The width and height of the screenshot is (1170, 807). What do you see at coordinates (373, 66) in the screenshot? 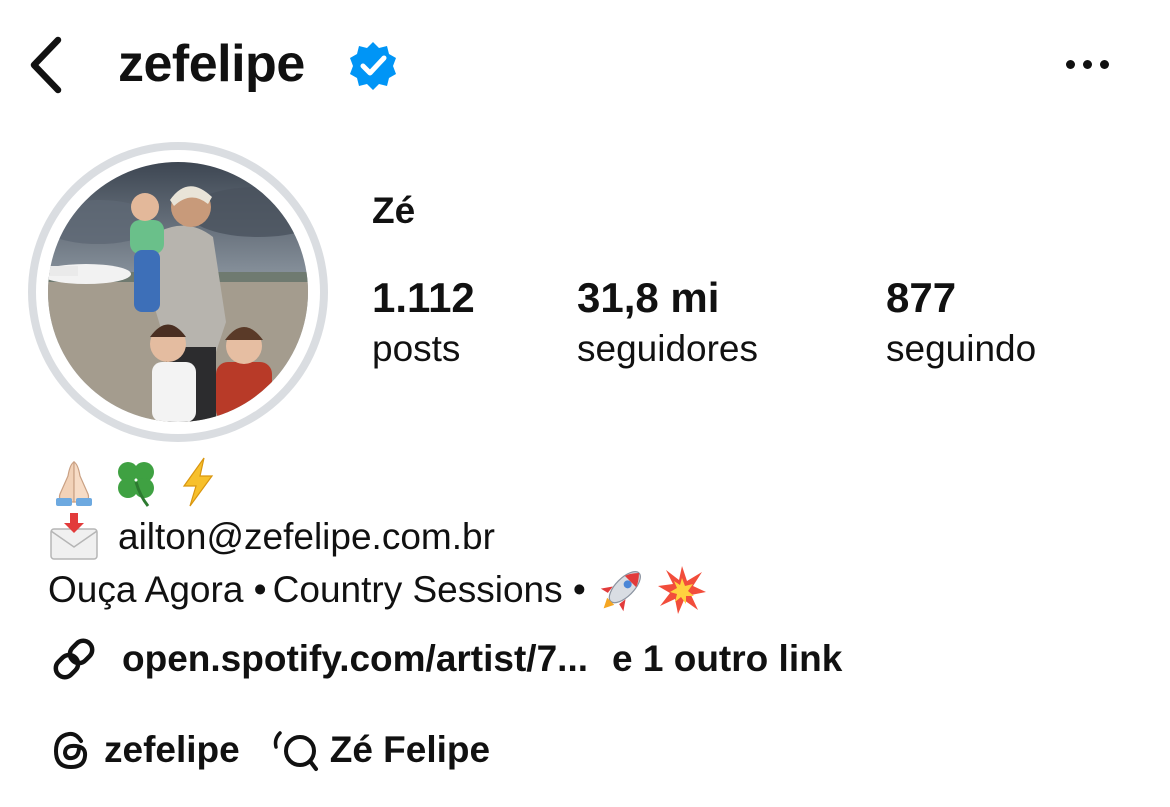
I see `verified-badge-icon` at bounding box center [373, 66].